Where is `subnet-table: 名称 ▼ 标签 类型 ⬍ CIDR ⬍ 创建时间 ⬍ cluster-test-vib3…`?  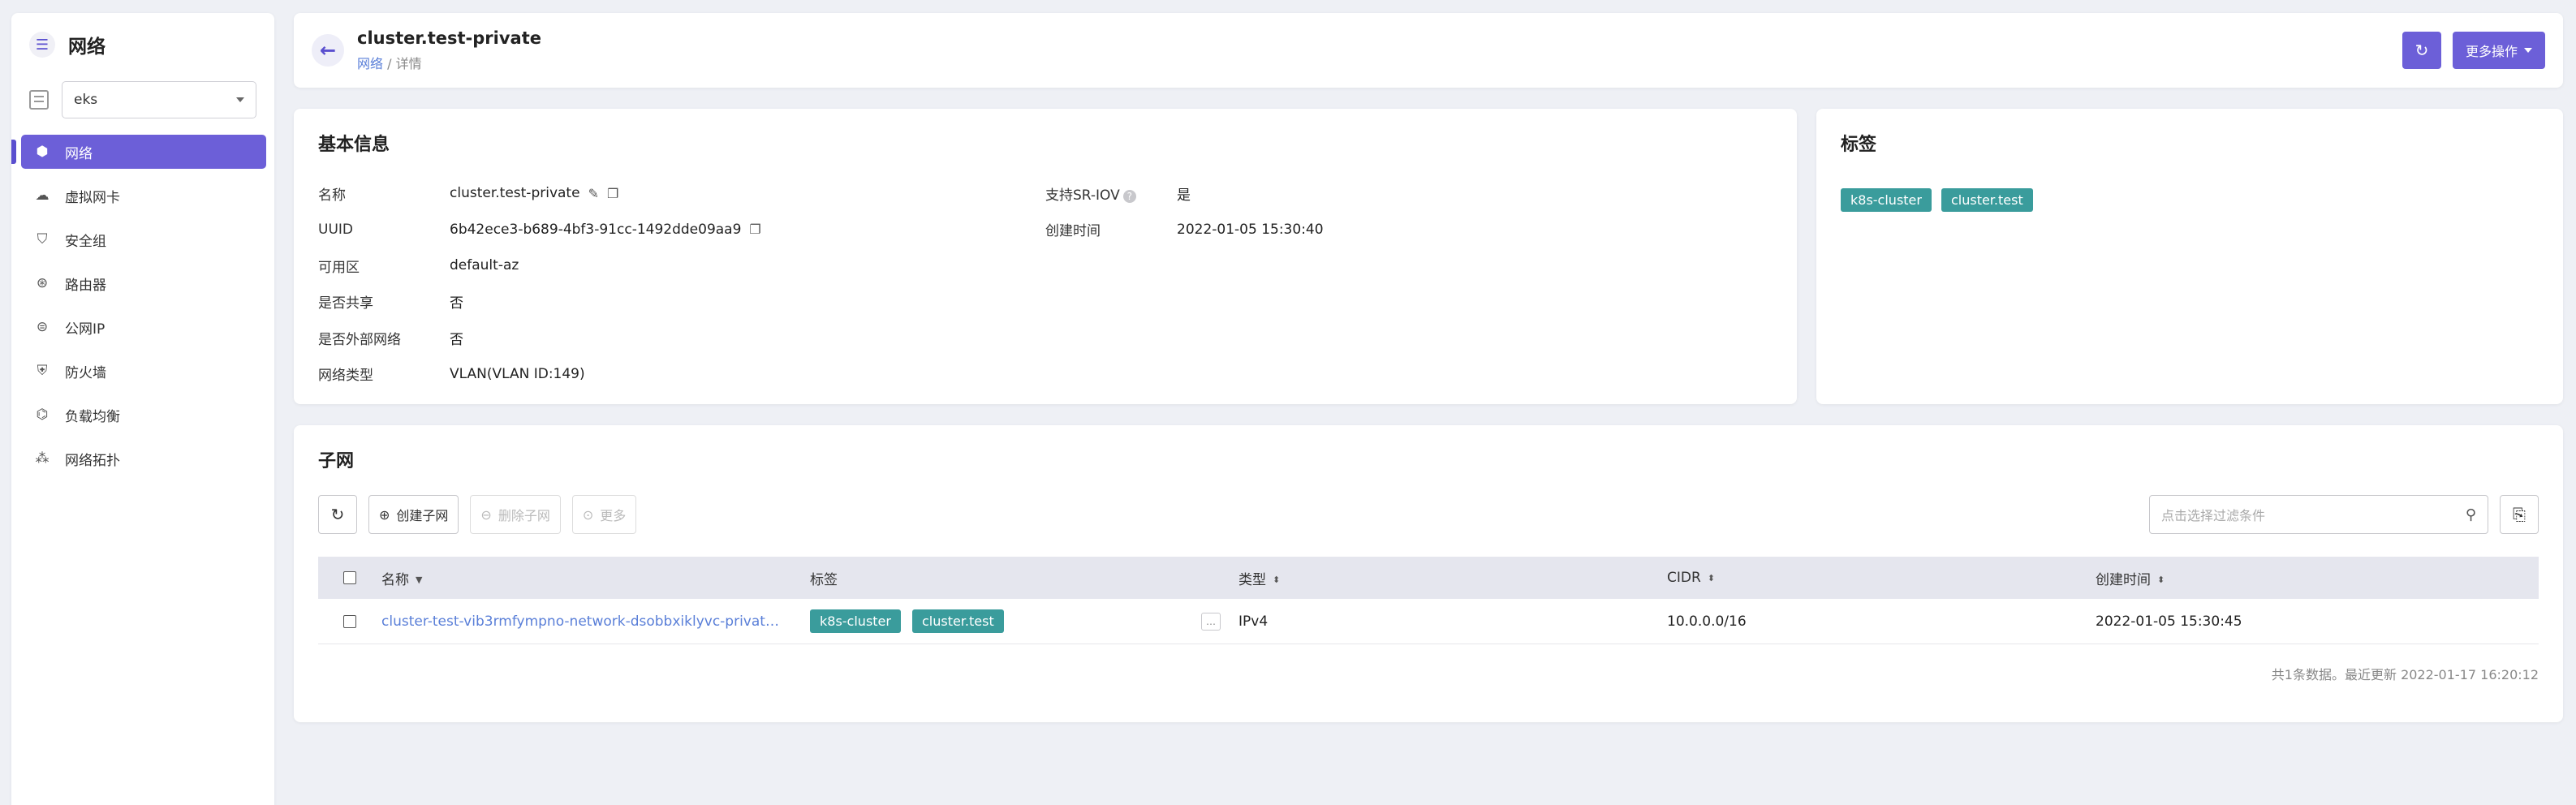 subnet-table: 名称 ▼ 标签 类型 ⬍ CIDR ⬍ 创建时间 ⬍ cluster-test-vib3… is located at coordinates (1429, 600).